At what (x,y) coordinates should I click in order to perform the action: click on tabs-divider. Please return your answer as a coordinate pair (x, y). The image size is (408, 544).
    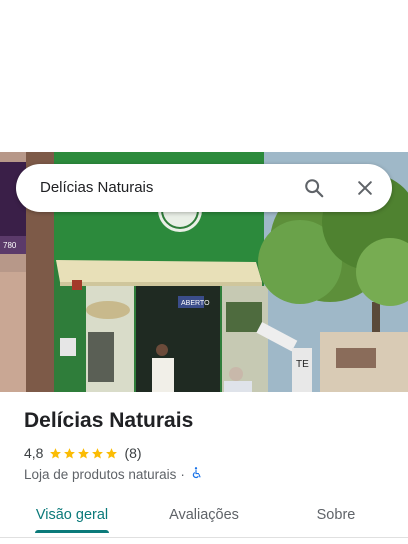
    Looking at the image, I should click on (204, 537).